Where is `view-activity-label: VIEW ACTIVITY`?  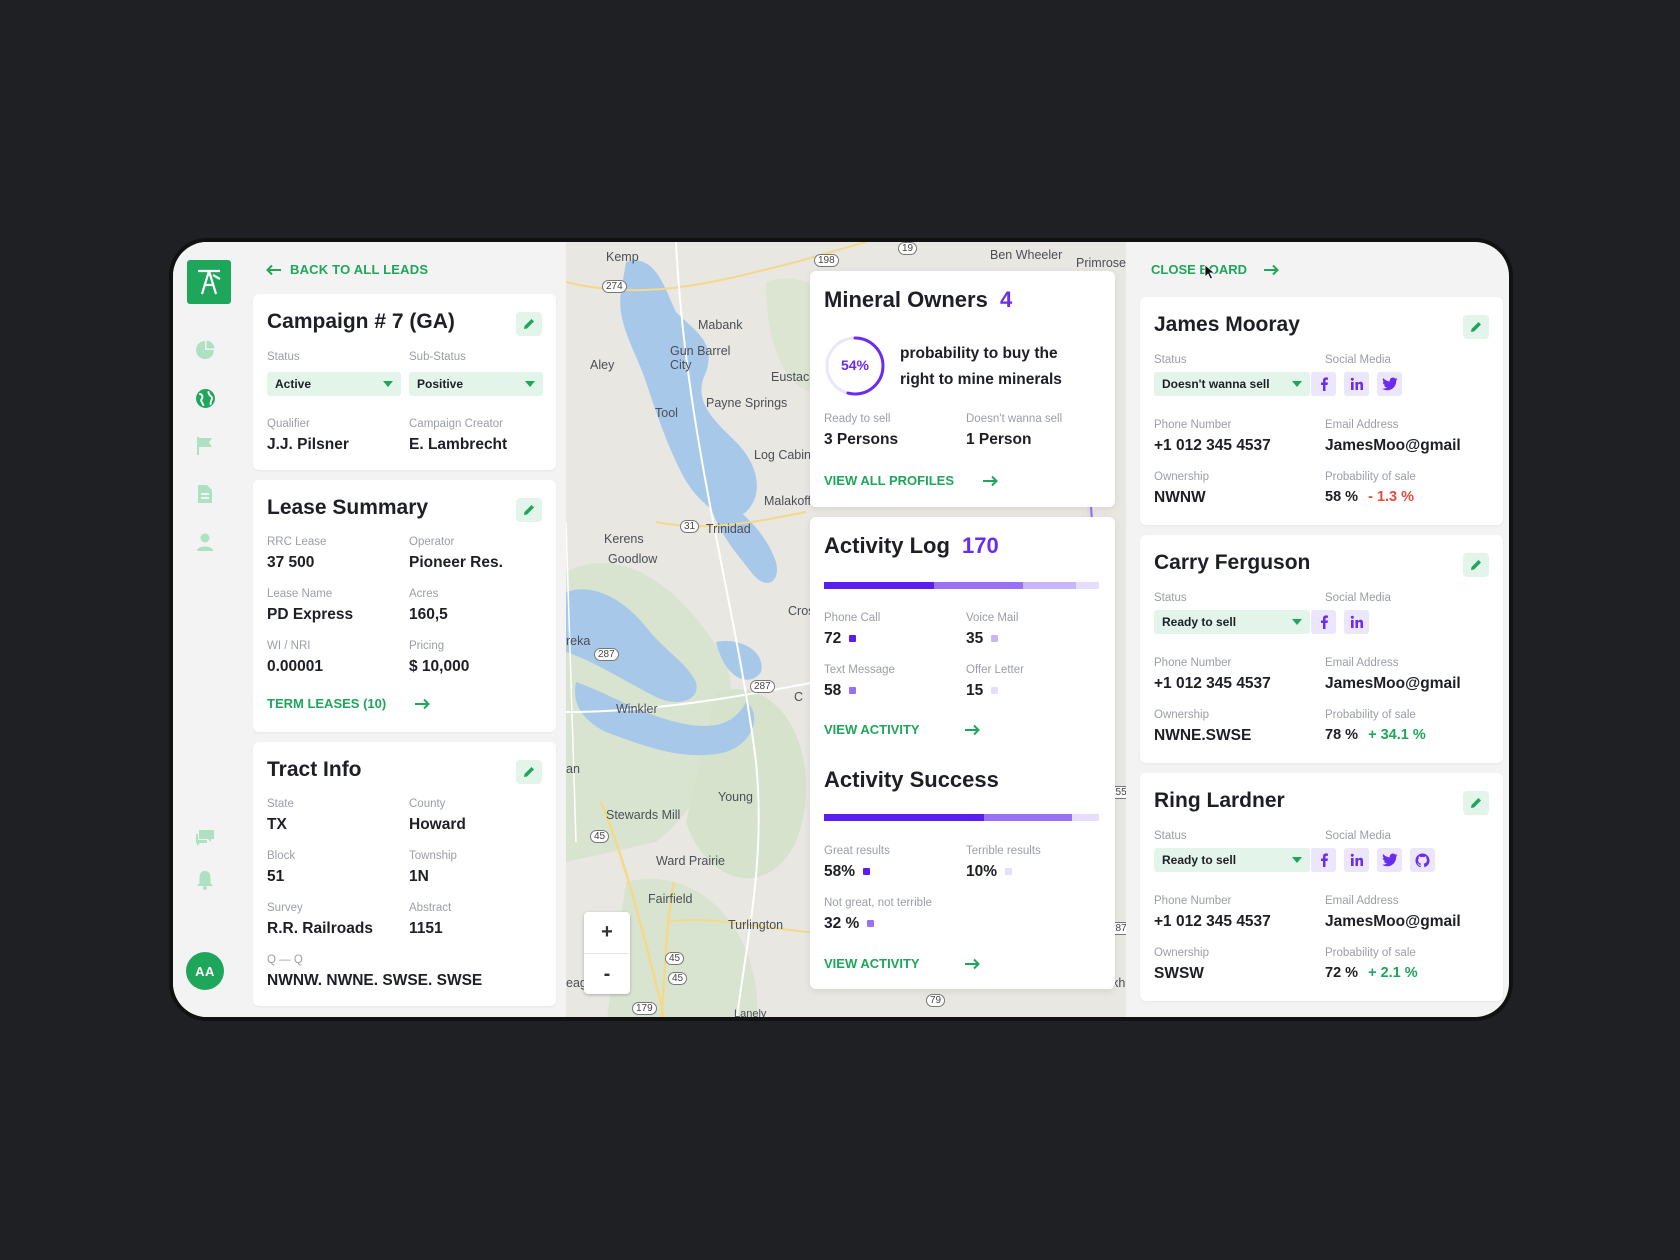 view-activity-label: VIEW ACTIVITY is located at coordinates (872, 729).